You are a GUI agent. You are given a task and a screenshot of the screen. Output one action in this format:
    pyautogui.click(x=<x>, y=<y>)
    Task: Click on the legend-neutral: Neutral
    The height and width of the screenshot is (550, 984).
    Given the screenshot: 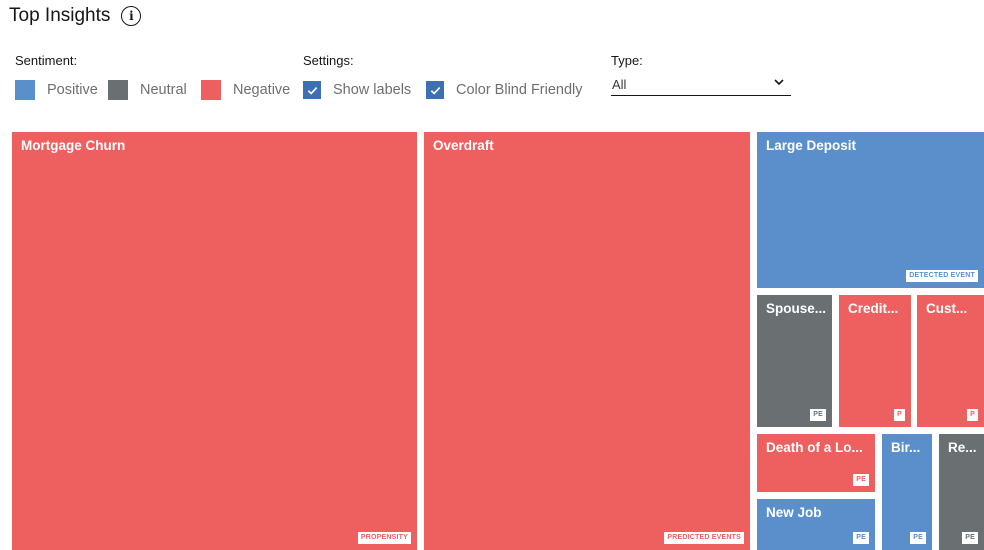 What is the action you would take?
    pyautogui.click(x=147, y=90)
    